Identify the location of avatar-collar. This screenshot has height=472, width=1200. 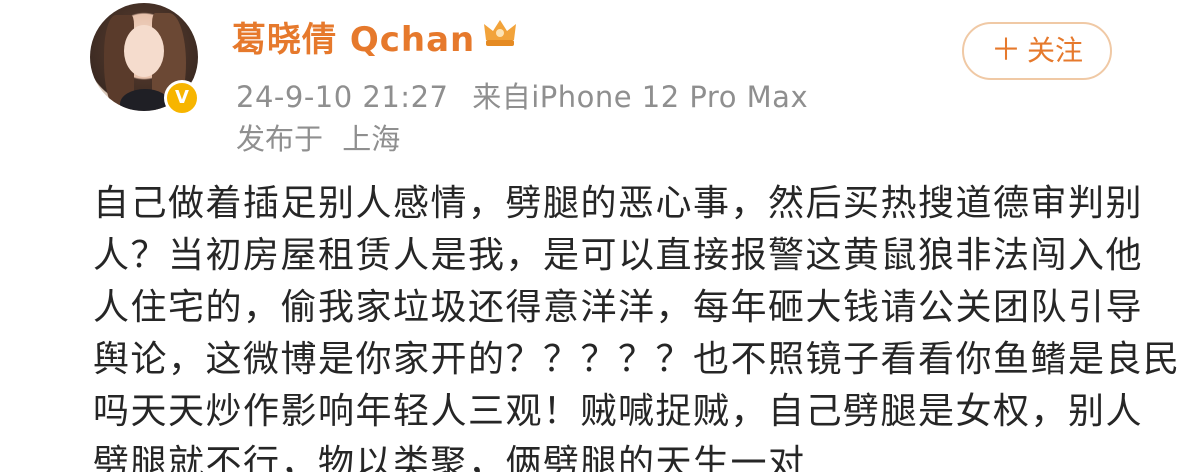
(145, 100).